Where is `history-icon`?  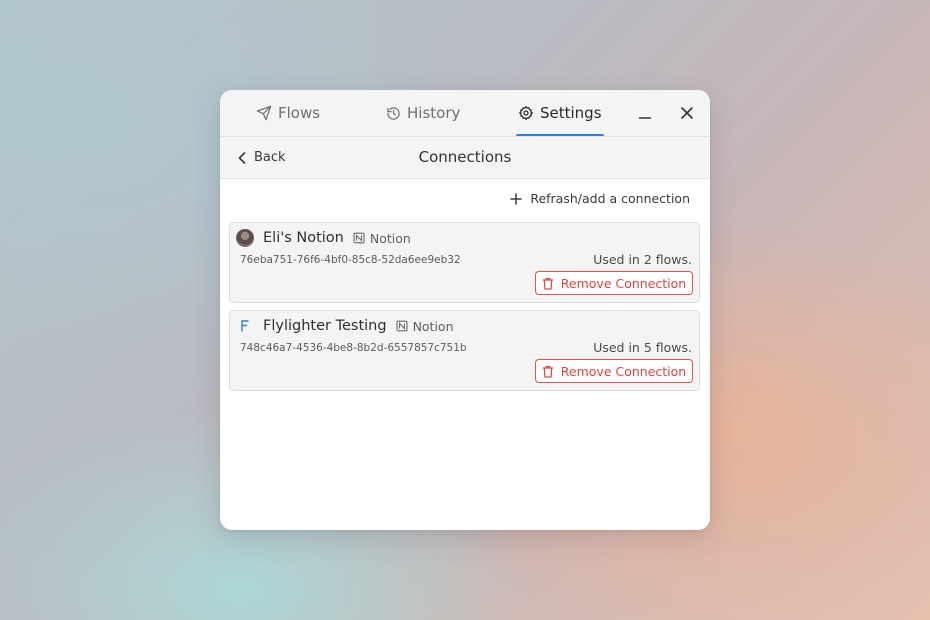
history-icon is located at coordinates (396, 113).